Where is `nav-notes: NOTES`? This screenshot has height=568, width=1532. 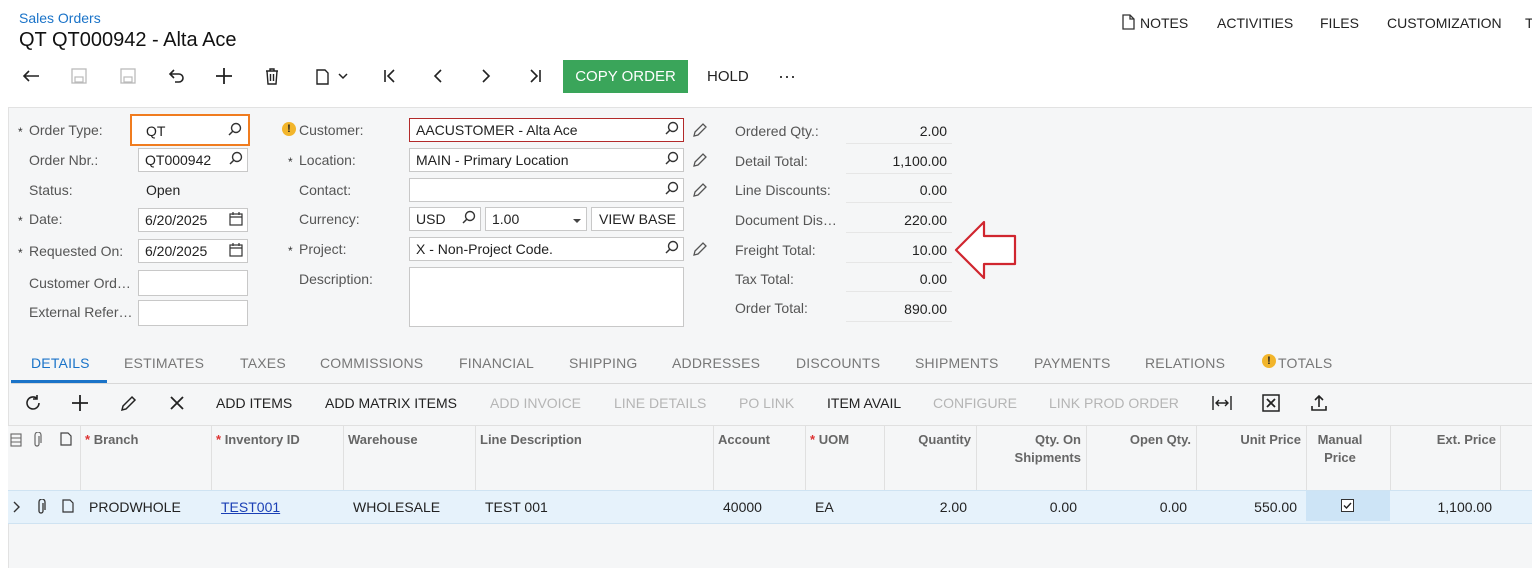
nav-notes: NOTES is located at coordinates (1164, 23).